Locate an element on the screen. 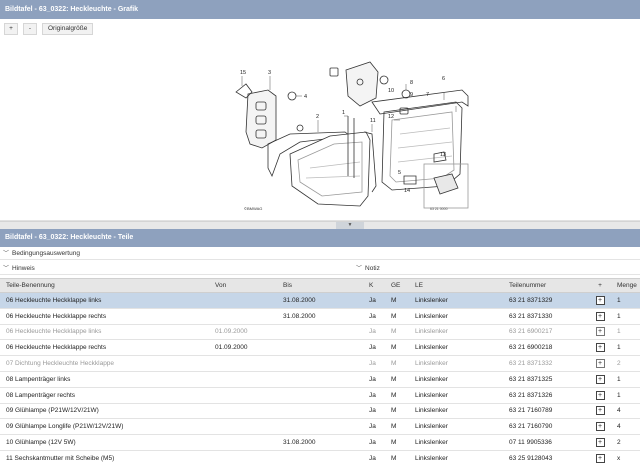 This screenshot has width=640, height=463. splitter-toggle-icon: ▼ is located at coordinates (350, 225).